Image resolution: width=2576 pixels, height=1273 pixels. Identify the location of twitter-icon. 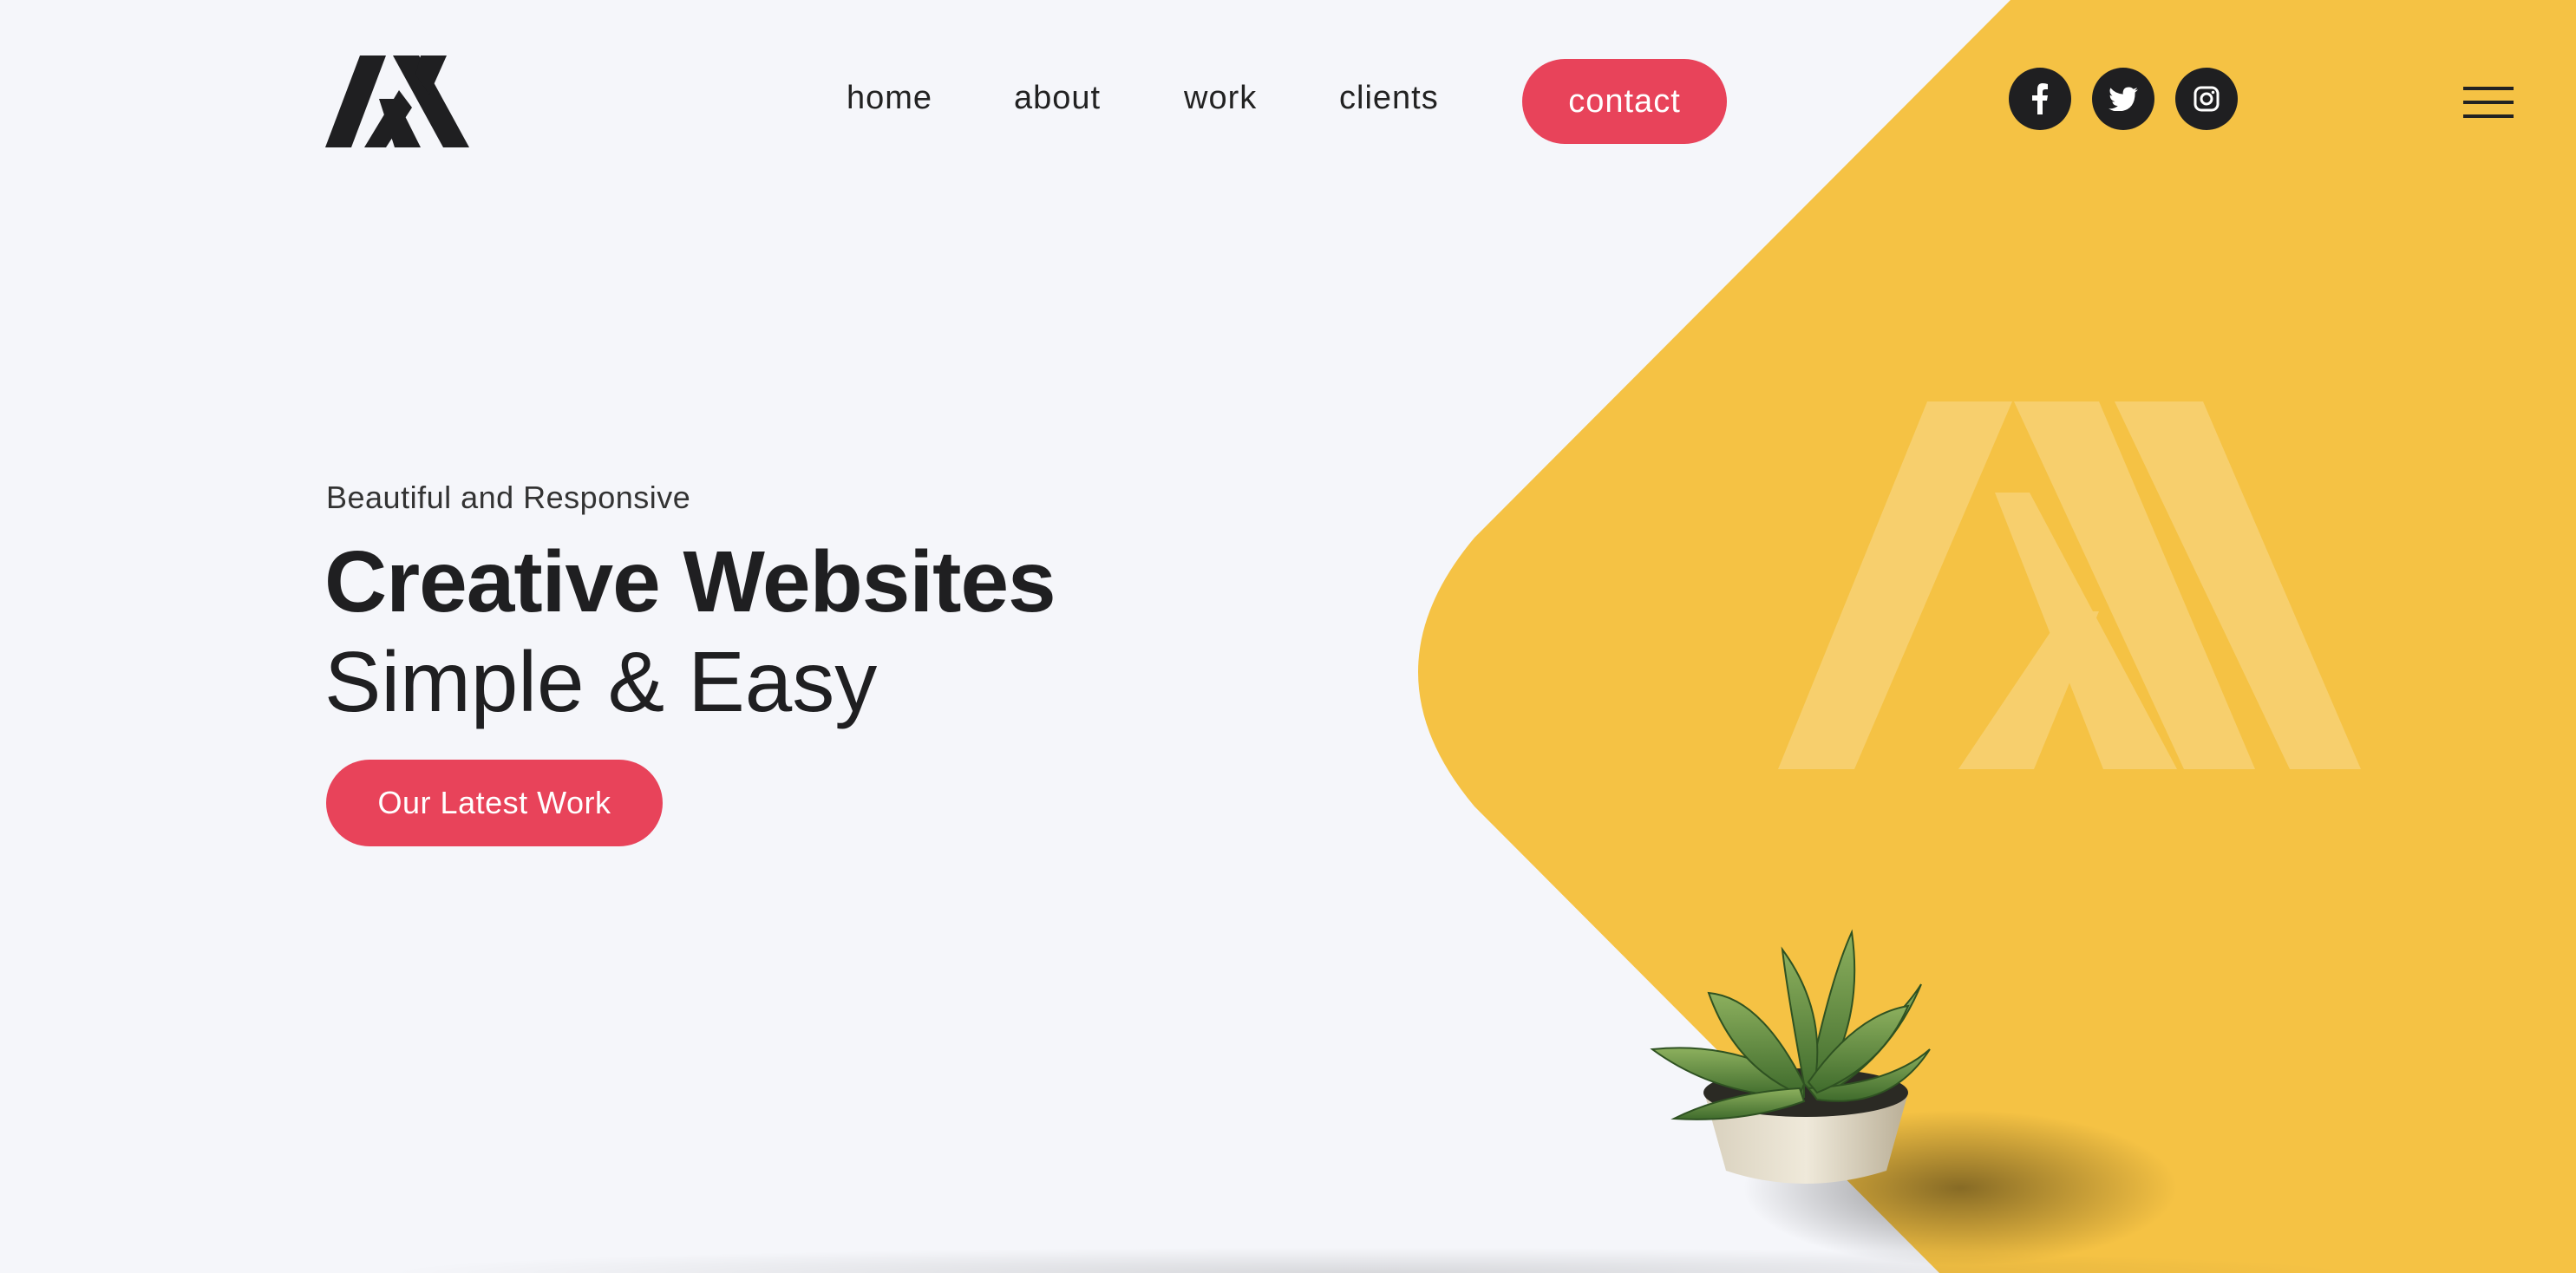
(2123, 99).